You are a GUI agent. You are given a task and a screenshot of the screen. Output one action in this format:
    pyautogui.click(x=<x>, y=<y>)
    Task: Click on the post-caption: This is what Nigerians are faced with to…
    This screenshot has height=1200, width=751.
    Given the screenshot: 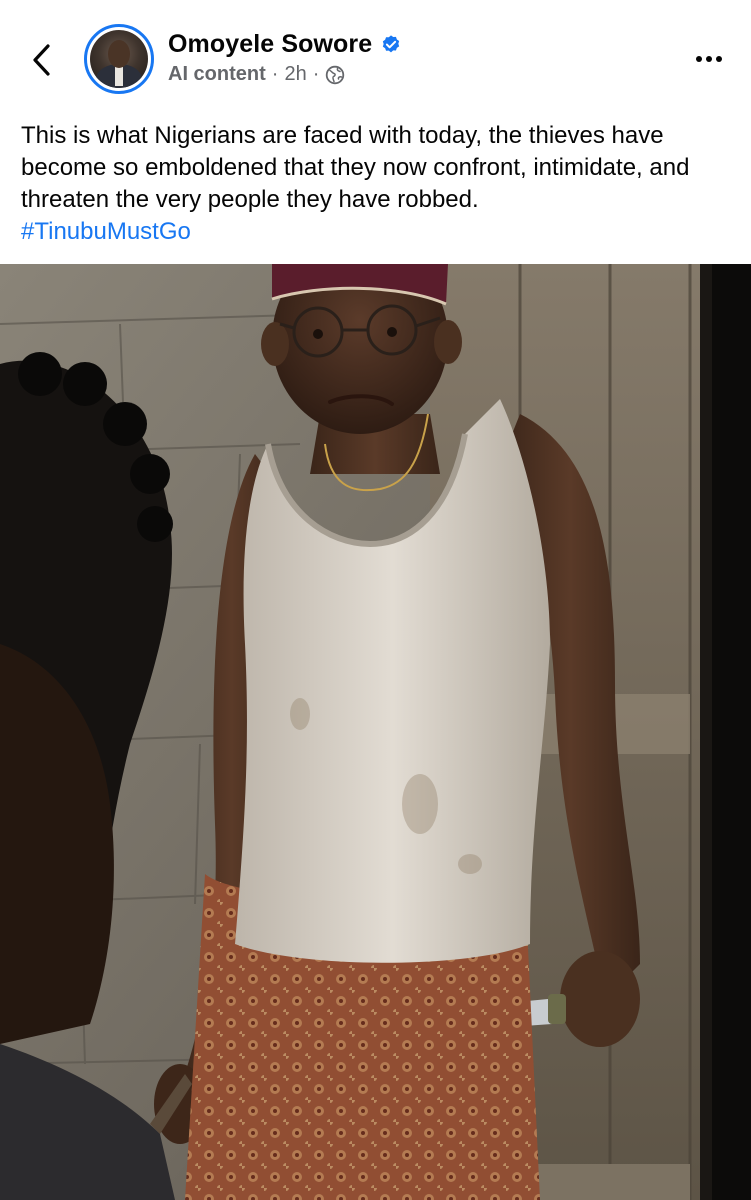 What is the action you would take?
    pyautogui.click(x=378, y=184)
    